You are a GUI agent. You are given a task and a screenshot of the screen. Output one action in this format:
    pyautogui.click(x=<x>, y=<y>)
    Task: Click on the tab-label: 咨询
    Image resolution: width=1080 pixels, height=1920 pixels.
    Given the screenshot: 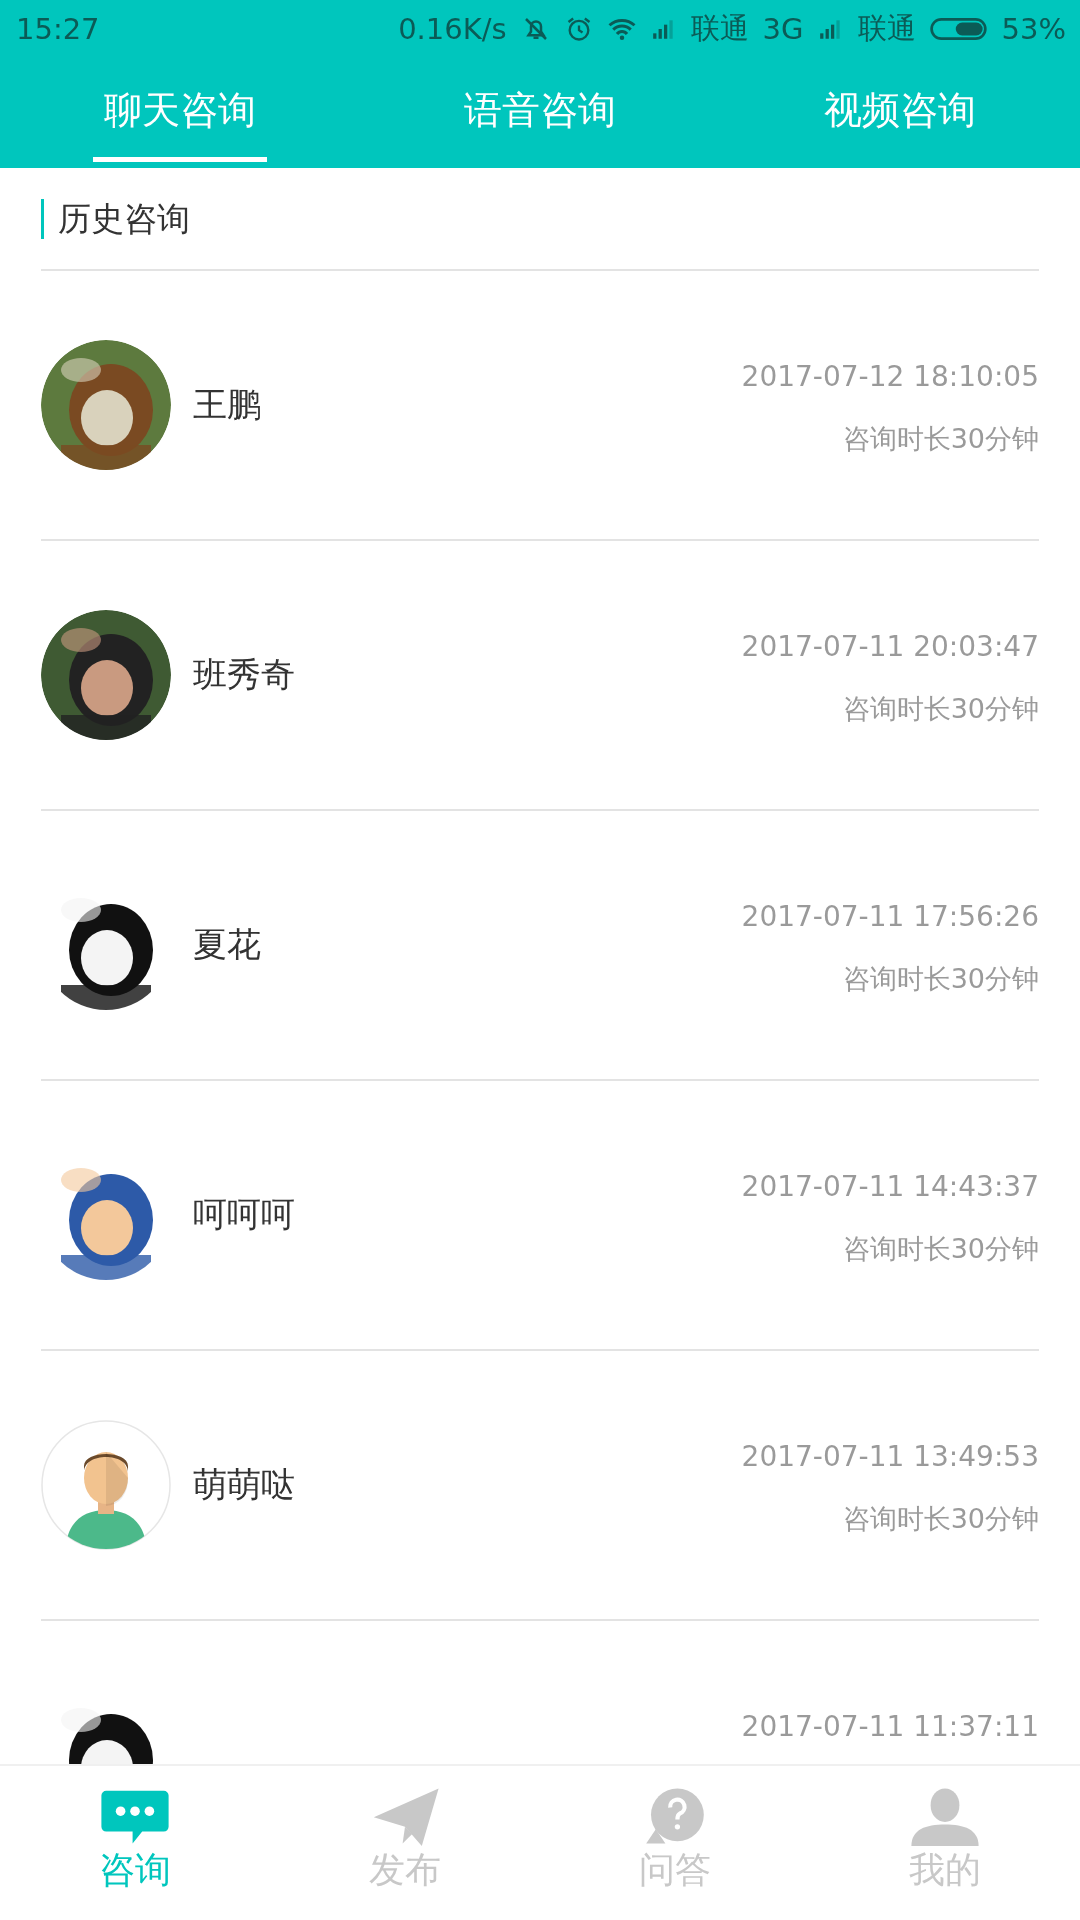 What is the action you would take?
    pyautogui.click(x=135, y=1870)
    